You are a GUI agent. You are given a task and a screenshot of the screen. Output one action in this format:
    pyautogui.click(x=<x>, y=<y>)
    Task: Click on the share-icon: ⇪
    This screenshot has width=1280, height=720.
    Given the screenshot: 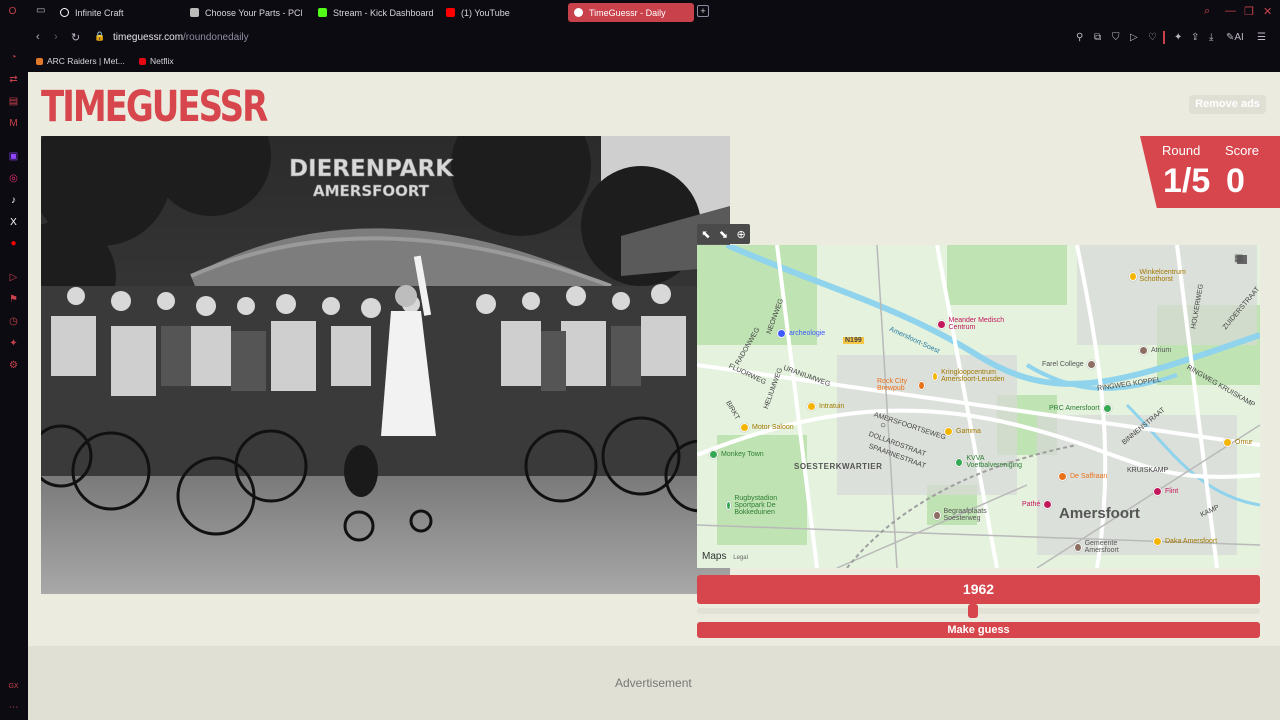 What is the action you would take?
    pyautogui.click(x=1195, y=37)
    